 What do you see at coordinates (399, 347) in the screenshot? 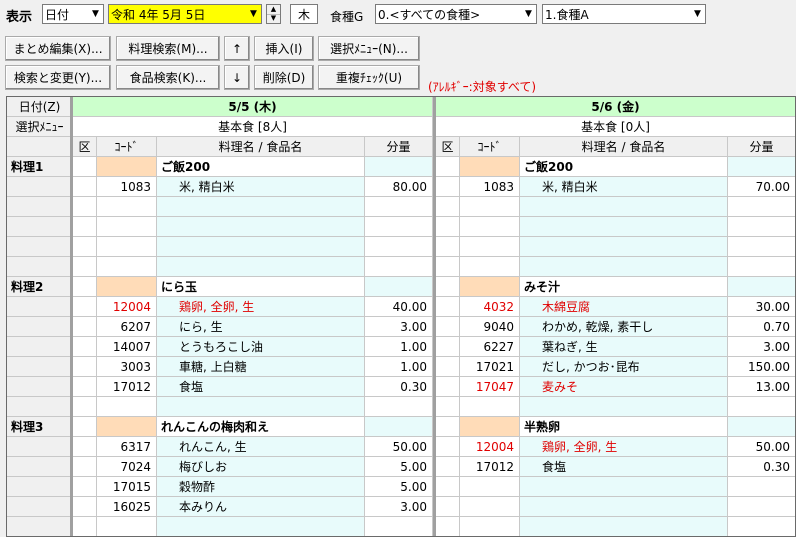
I see `food-amount: 1.00` at bounding box center [399, 347].